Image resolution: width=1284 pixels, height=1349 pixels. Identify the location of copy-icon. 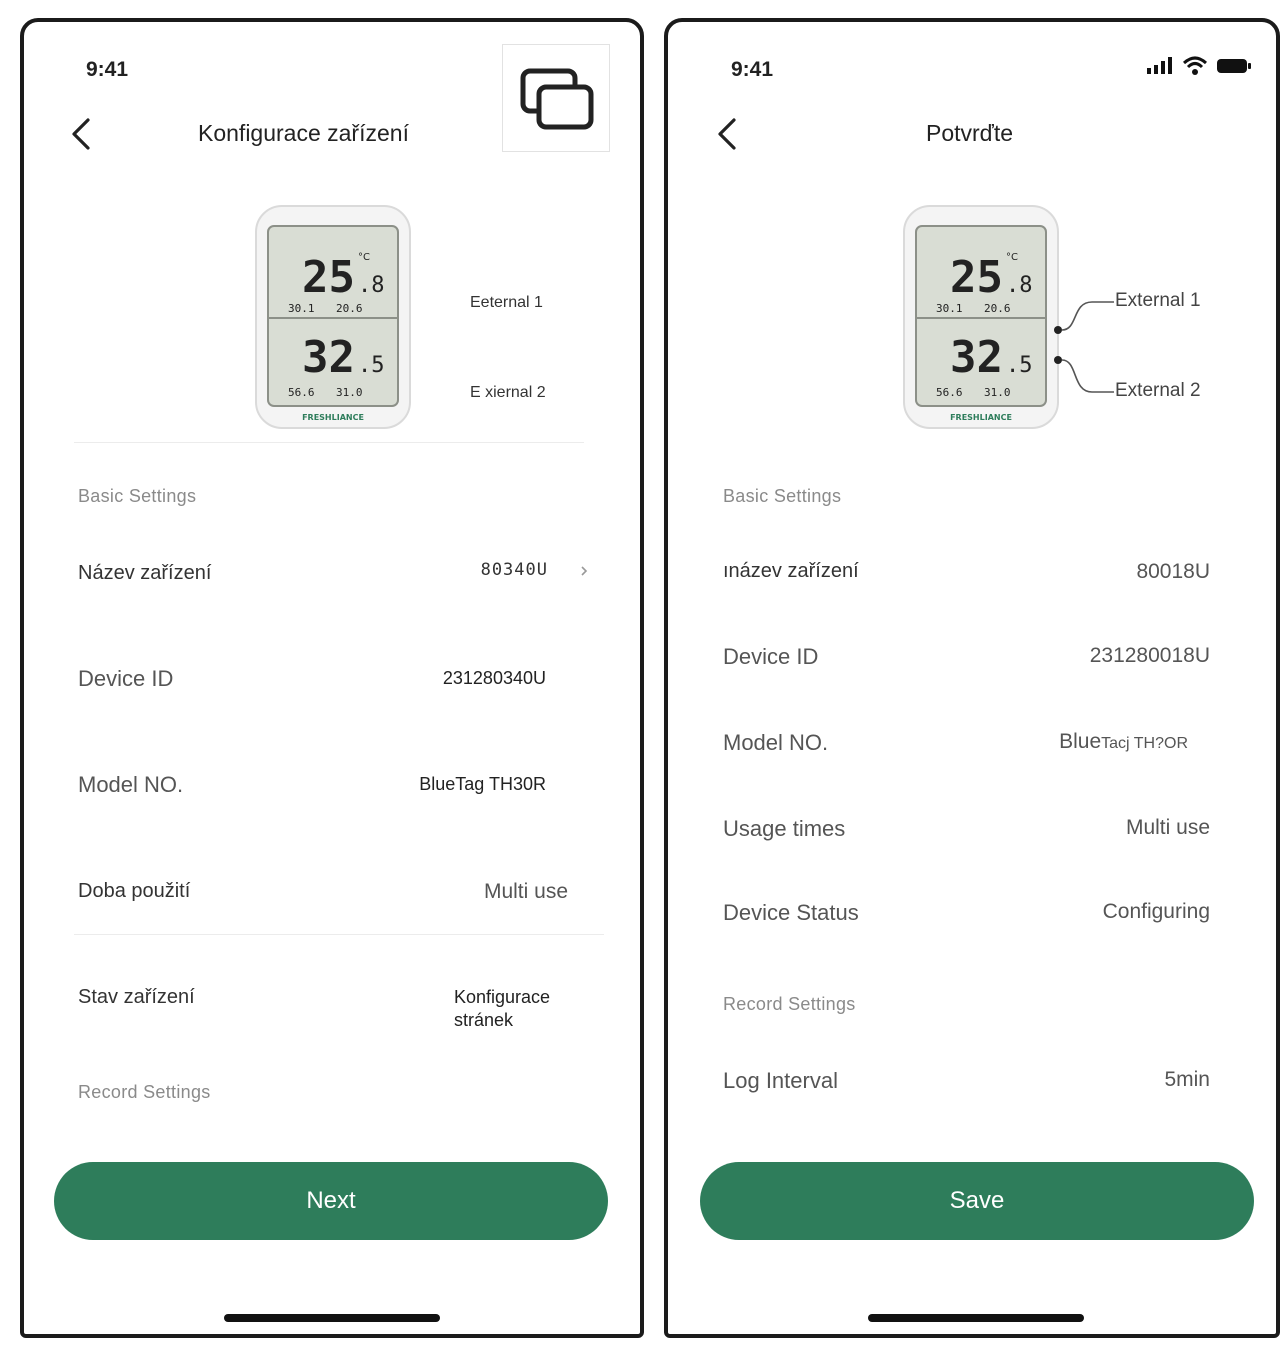
(557, 99).